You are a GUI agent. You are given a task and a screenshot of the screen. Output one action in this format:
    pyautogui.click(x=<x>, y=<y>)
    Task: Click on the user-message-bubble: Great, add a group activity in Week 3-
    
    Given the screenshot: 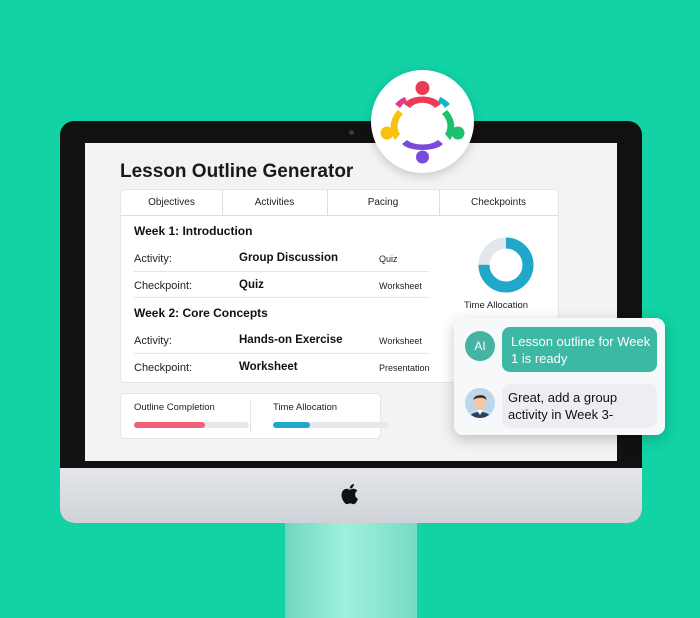 What is the action you would take?
    pyautogui.click(x=579, y=406)
    